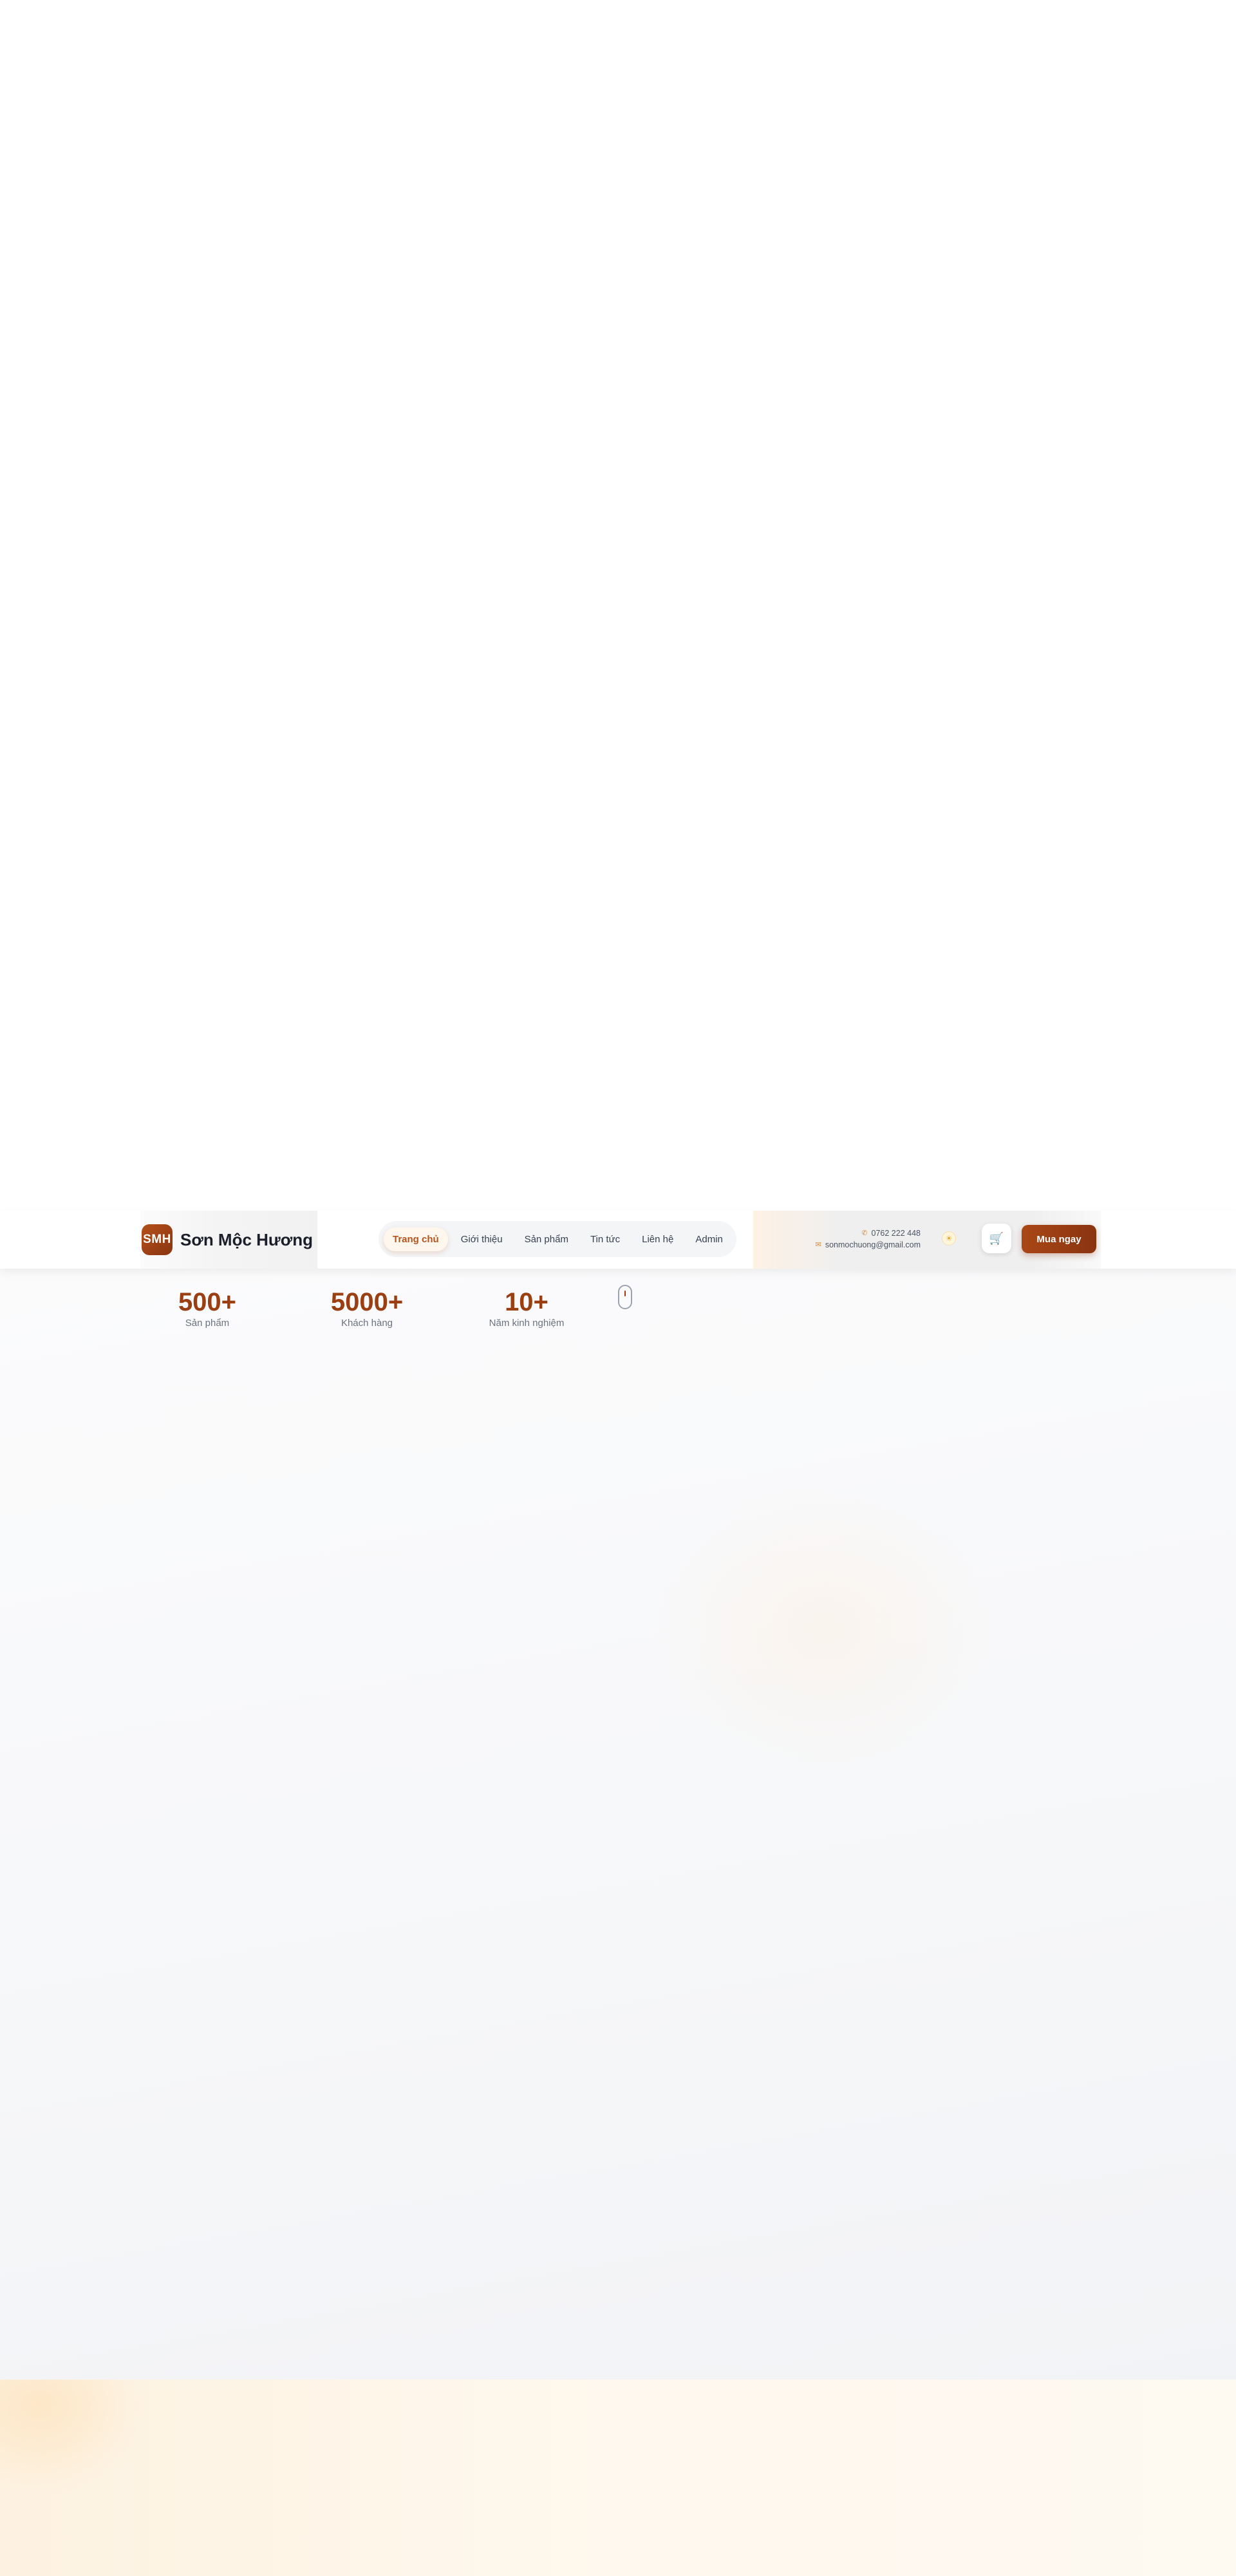 The image size is (1236, 2576). Describe the element at coordinates (818, 1245) in the screenshot. I see `mail-icon: ✉` at that location.